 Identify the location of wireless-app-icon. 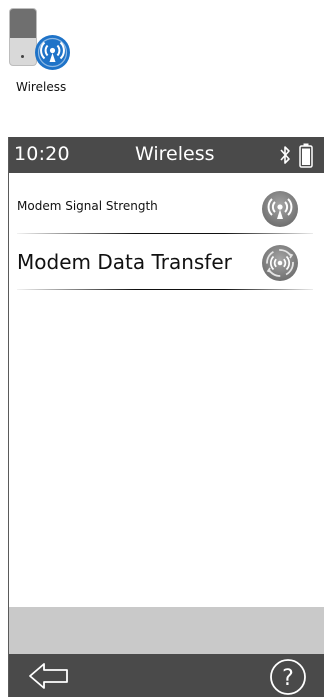
(39, 40).